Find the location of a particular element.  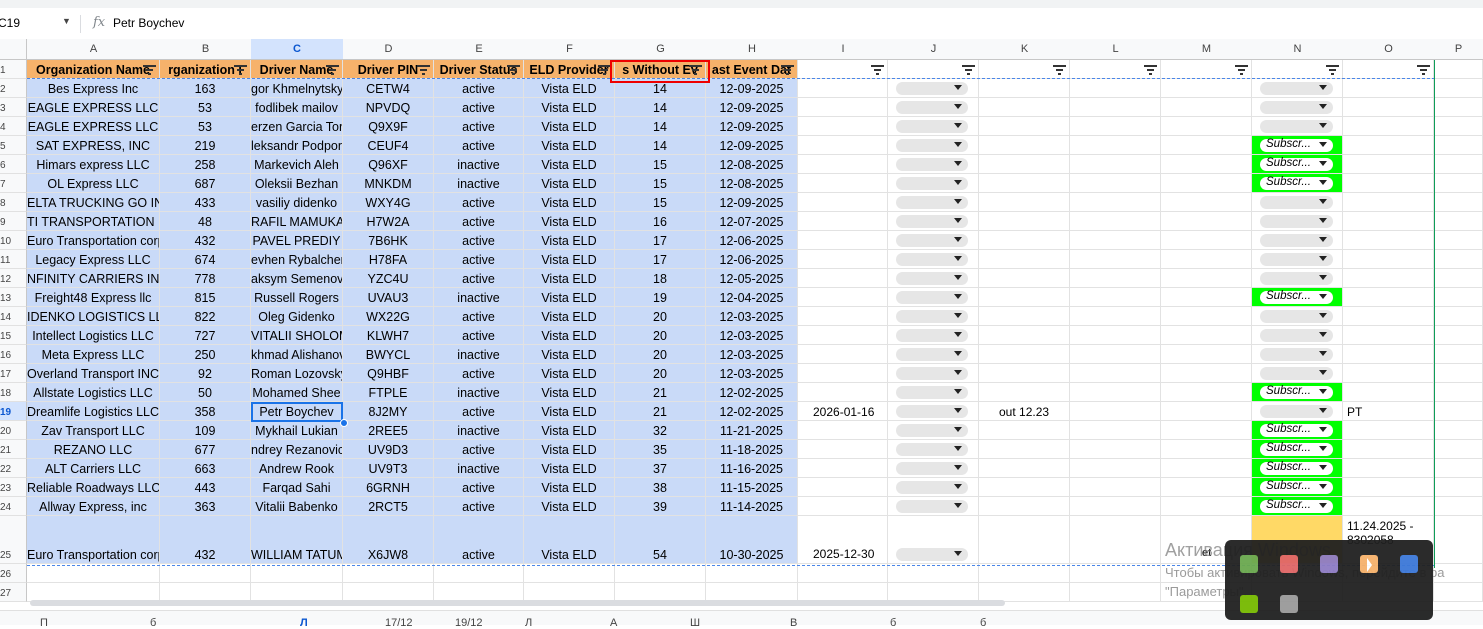

cell-driver-pin: 8J2MY is located at coordinates (388, 411).